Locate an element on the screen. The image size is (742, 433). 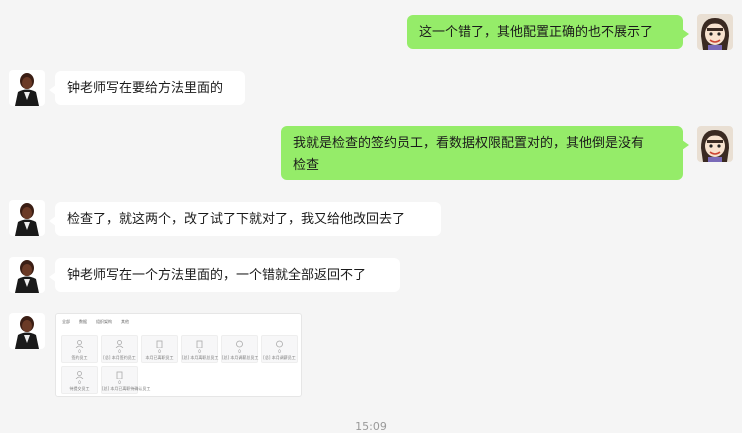
screenshot-card: 0 [总] 本月调薪员工 is located at coordinates (279, 349).